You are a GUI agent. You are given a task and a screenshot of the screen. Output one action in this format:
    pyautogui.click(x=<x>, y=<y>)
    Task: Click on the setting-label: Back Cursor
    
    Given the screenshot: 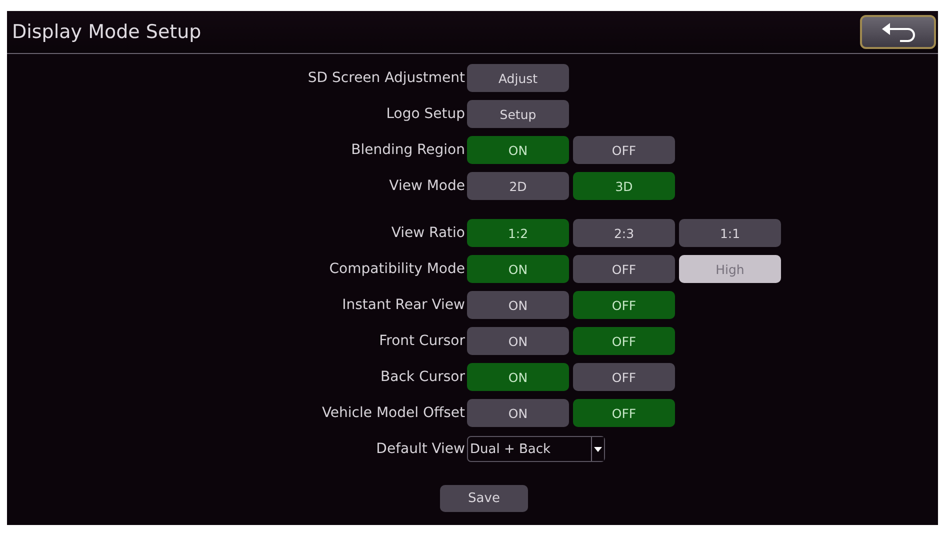 What is the action you would take?
    pyautogui.click(x=423, y=377)
    